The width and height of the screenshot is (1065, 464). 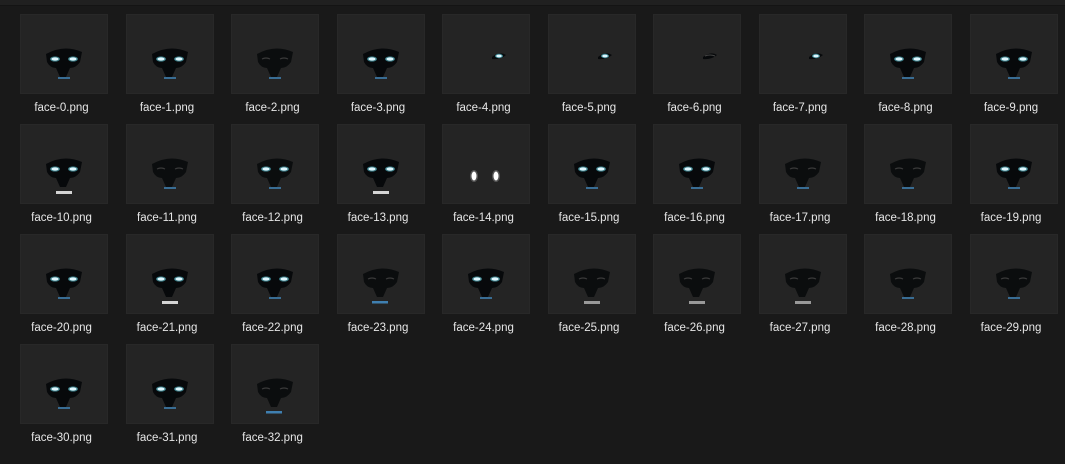 I want to click on file-item: face-11.png, so click(x=167, y=174).